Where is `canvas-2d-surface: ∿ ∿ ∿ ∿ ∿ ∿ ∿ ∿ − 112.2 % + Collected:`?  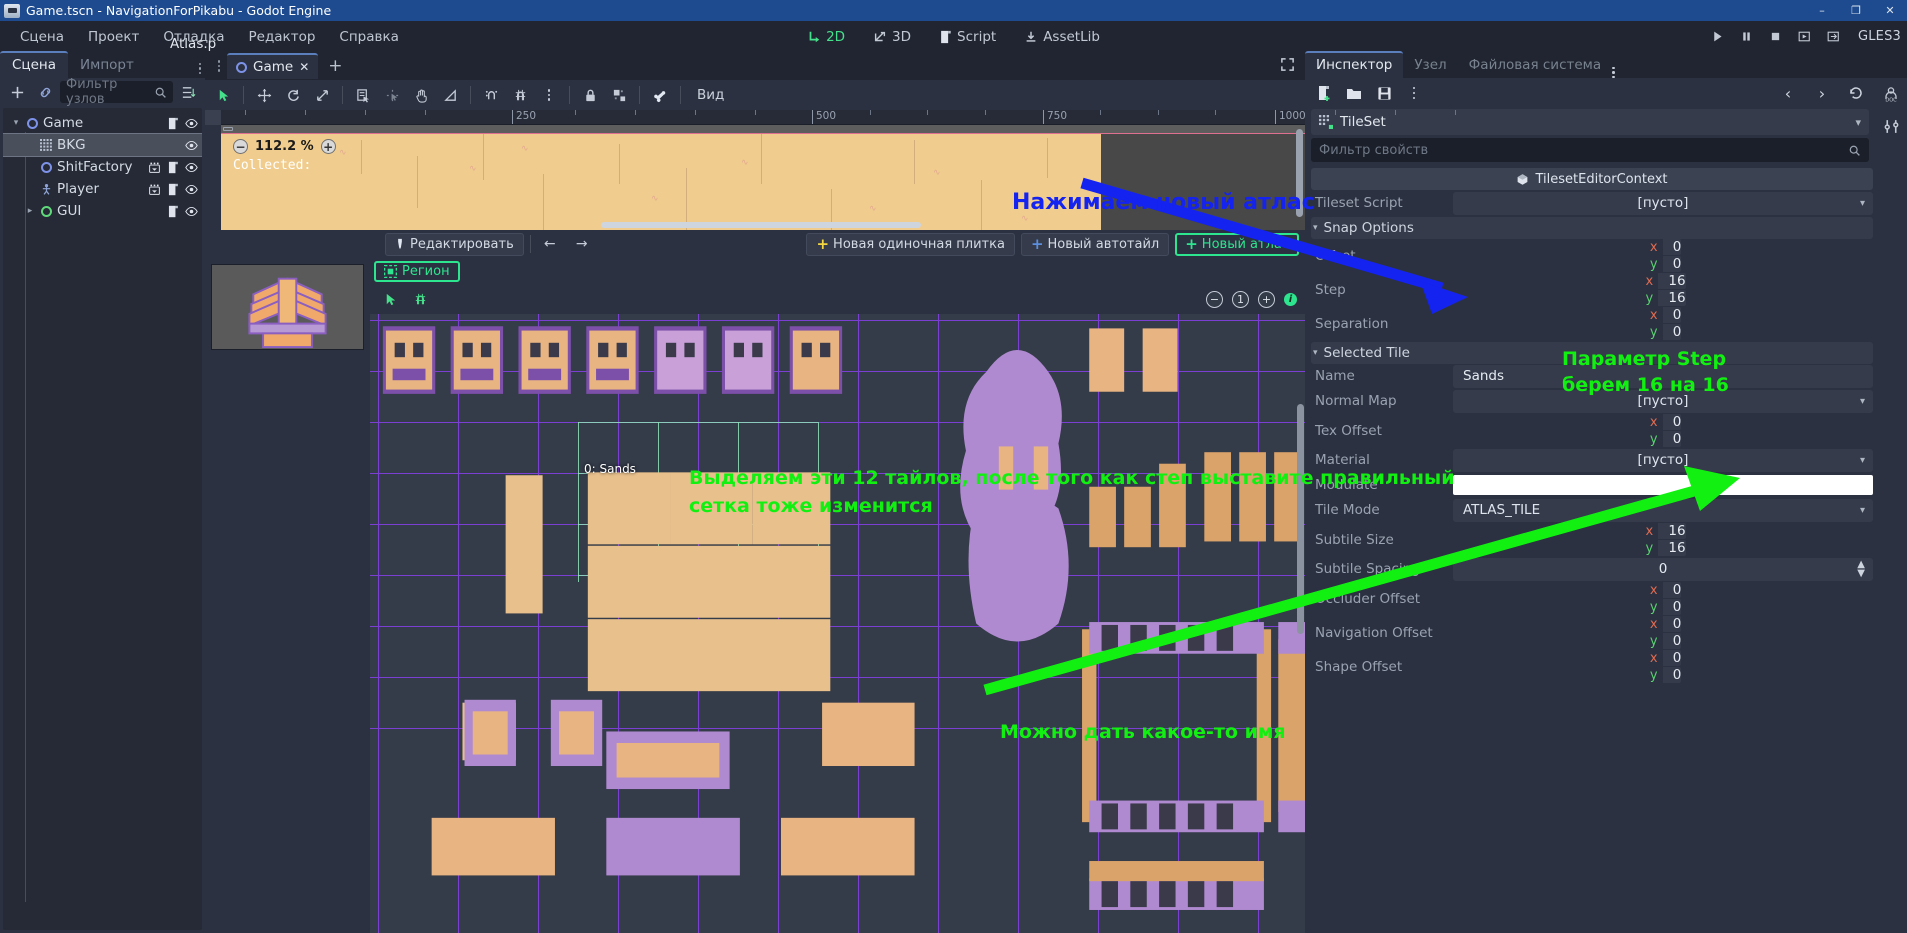 canvas-2d-surface: ∿ ∿ ∿ ∿ ∿ ∿ ∿ ∿ − 112.2 % + Collected: is located at coordinates (763, 177).